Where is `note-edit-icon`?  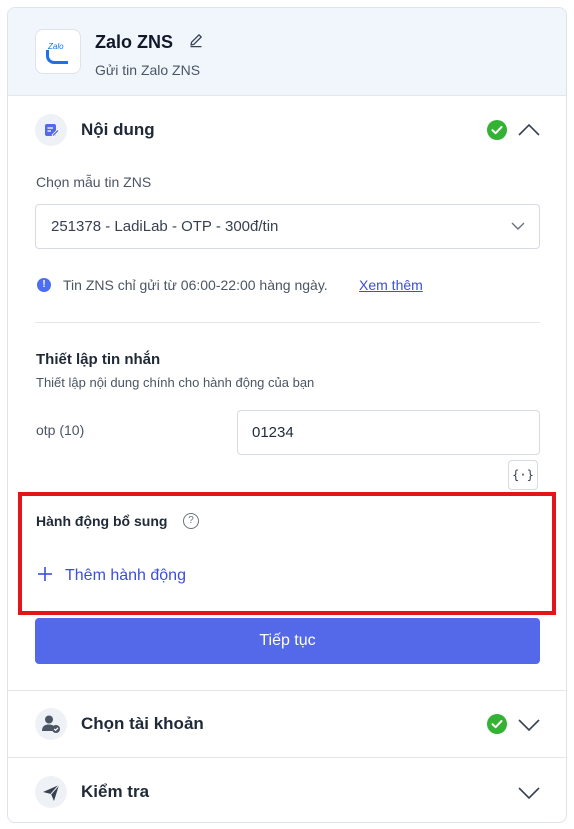
note-edit-icon is located at coordinates (51, 130).